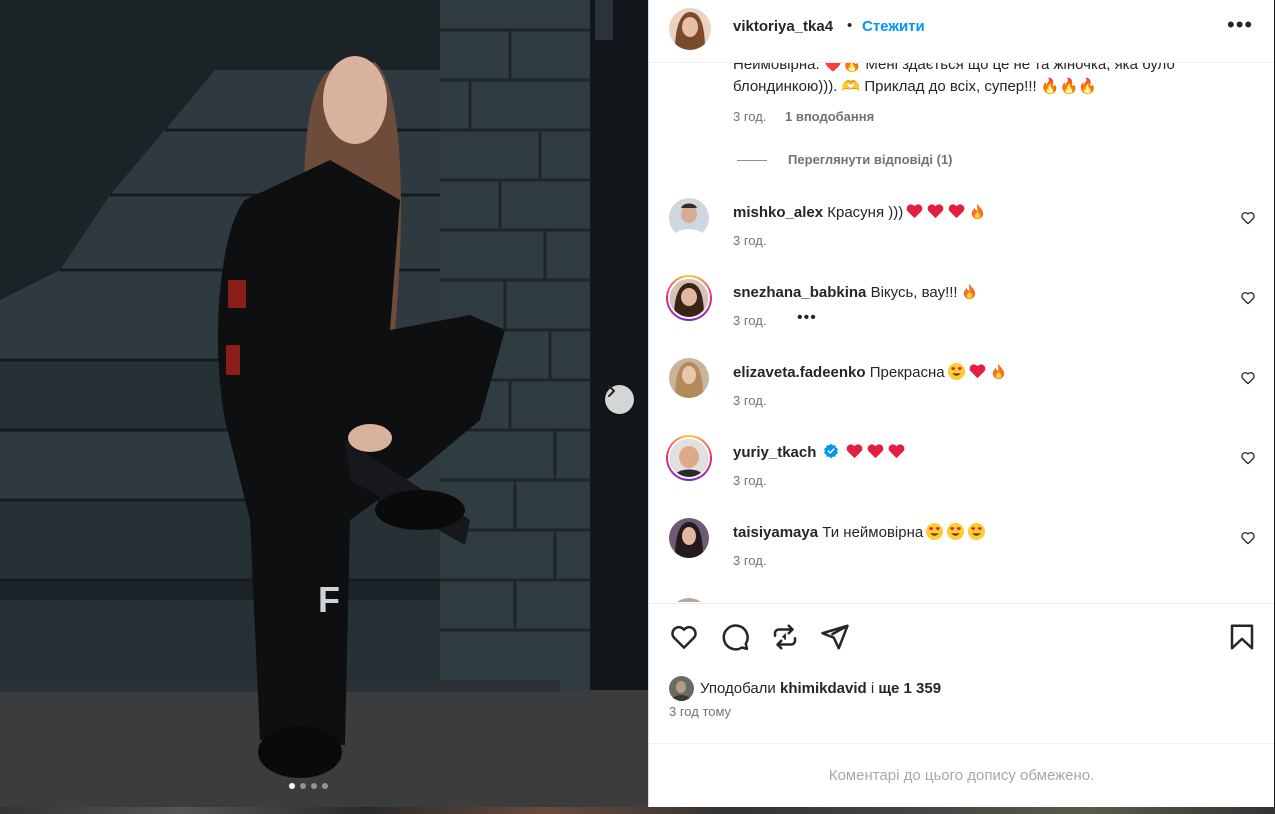 The height and width of the screenshot is (814, 1275). Describe the element at coordinates (865, 212) in the screenshot. I see `comment-text: Красуня )))` at that location.